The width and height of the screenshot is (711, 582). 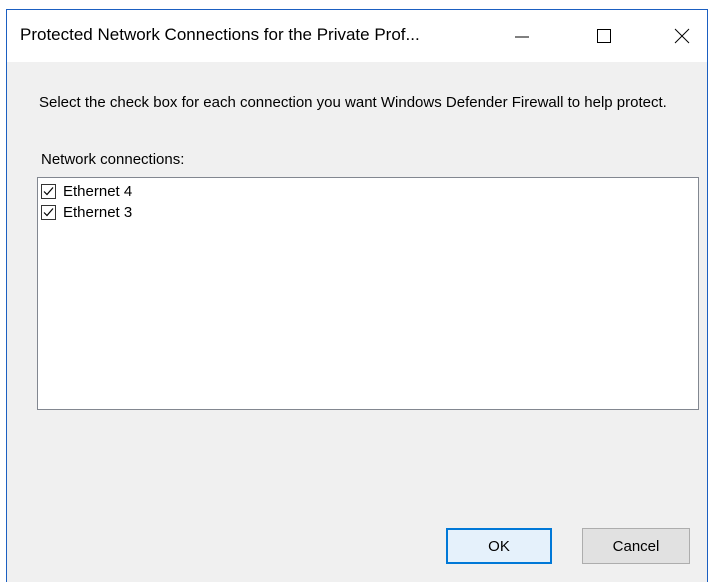 I want to click on close-icon, so click(x=682, y=36).